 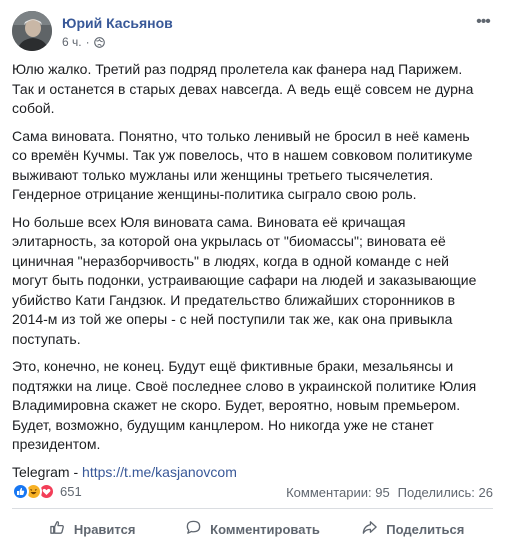 I want to click on comment-button: Комментировать, so click(x=252, y=529).